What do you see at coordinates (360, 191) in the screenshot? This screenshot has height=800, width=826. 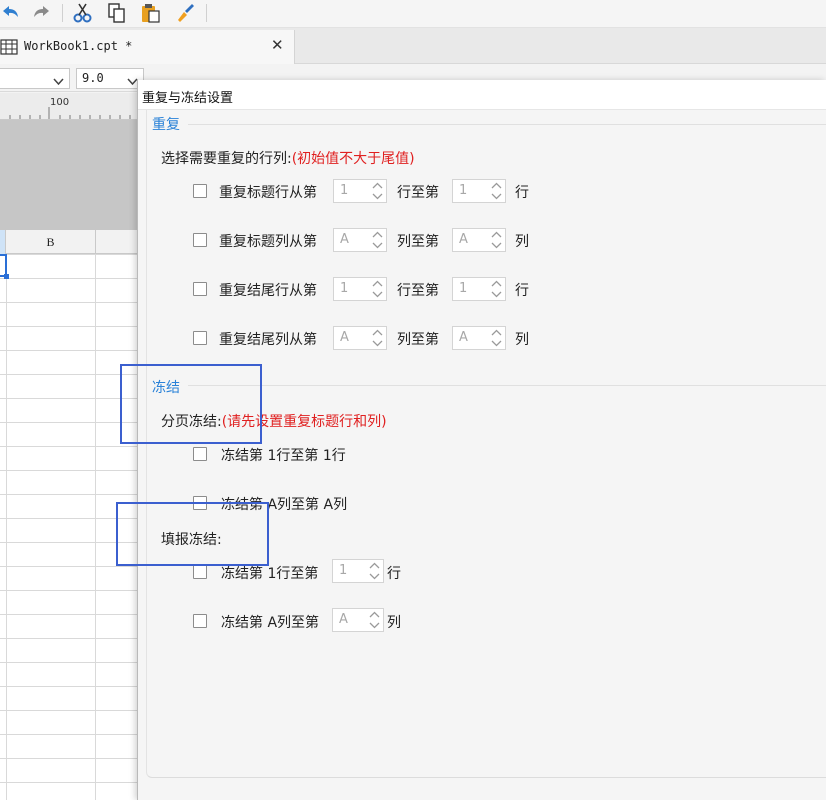 I see `repeat-title-row-from-spinner: 1` at bounding box center [360, 191].